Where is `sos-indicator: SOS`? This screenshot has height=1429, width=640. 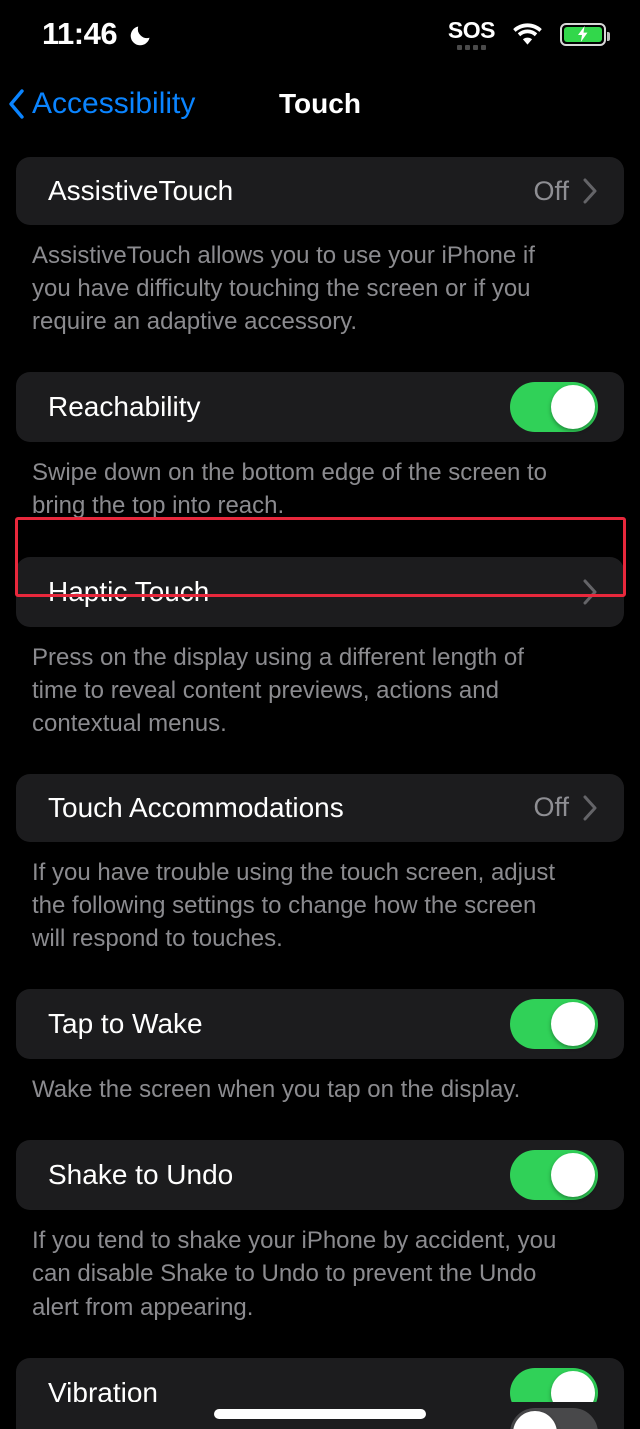 sos-indicator: SOS is located at coordinates (471, 33).